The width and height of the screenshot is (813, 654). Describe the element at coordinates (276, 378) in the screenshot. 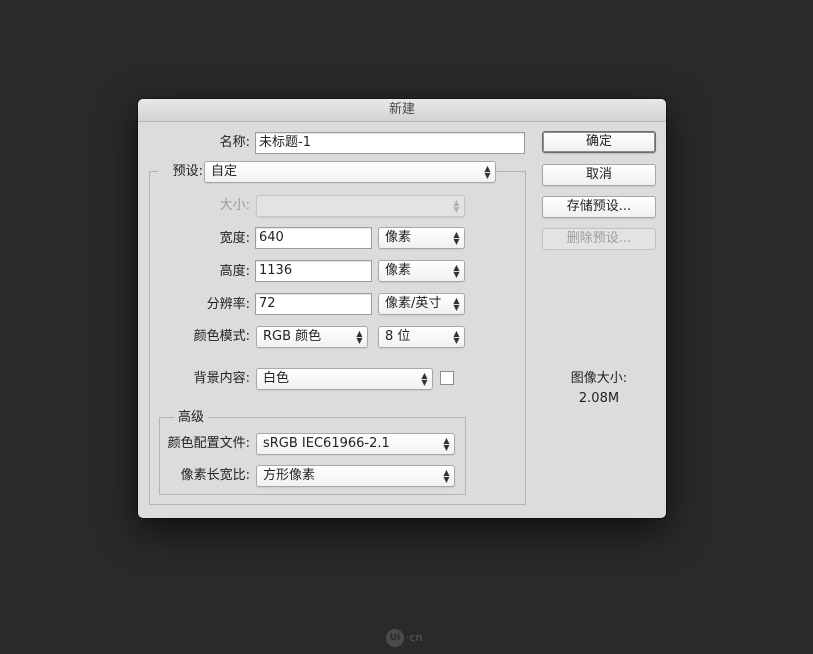

I see `background-value: 白色` at that location.